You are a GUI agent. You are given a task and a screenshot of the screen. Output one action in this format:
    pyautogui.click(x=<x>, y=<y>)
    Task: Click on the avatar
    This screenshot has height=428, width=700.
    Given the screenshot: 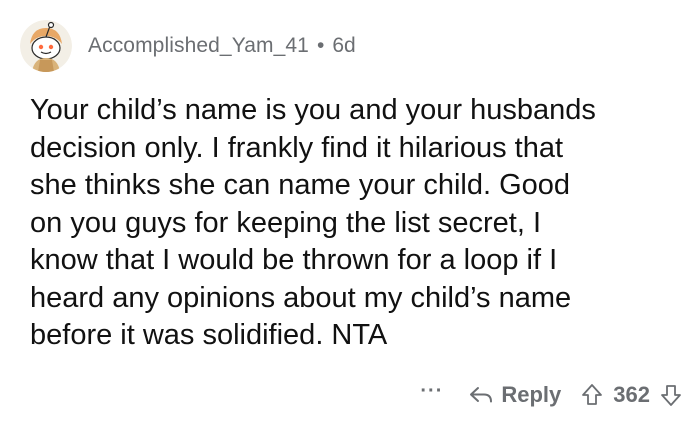 What is the action you would take?
    pyautogui.click(x=46, y=46)
    